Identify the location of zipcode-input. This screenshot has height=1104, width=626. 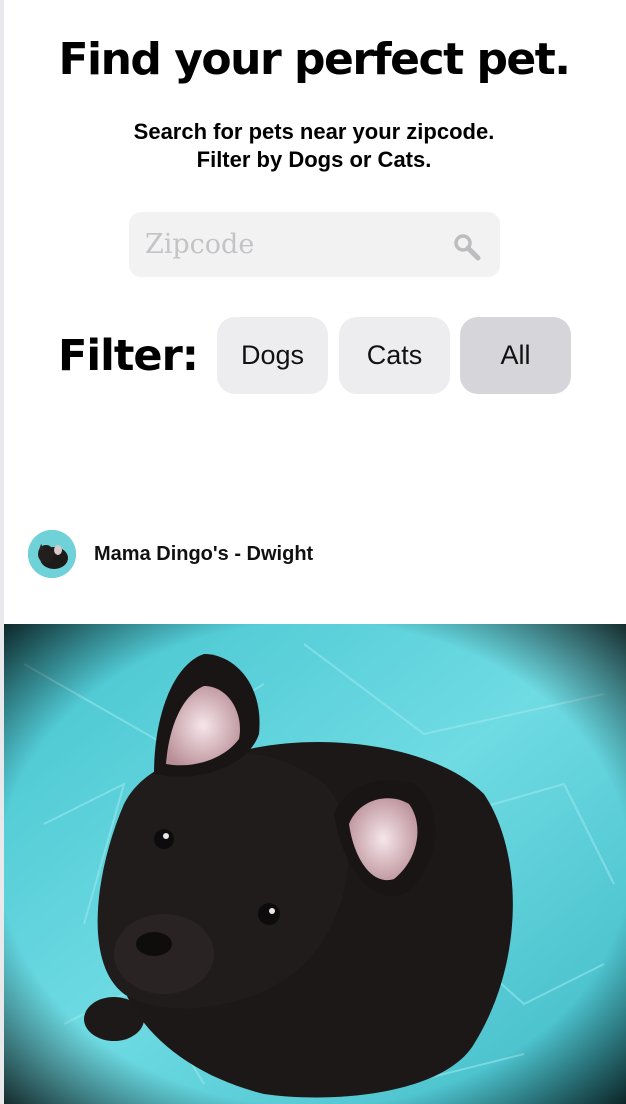
(314, 244).